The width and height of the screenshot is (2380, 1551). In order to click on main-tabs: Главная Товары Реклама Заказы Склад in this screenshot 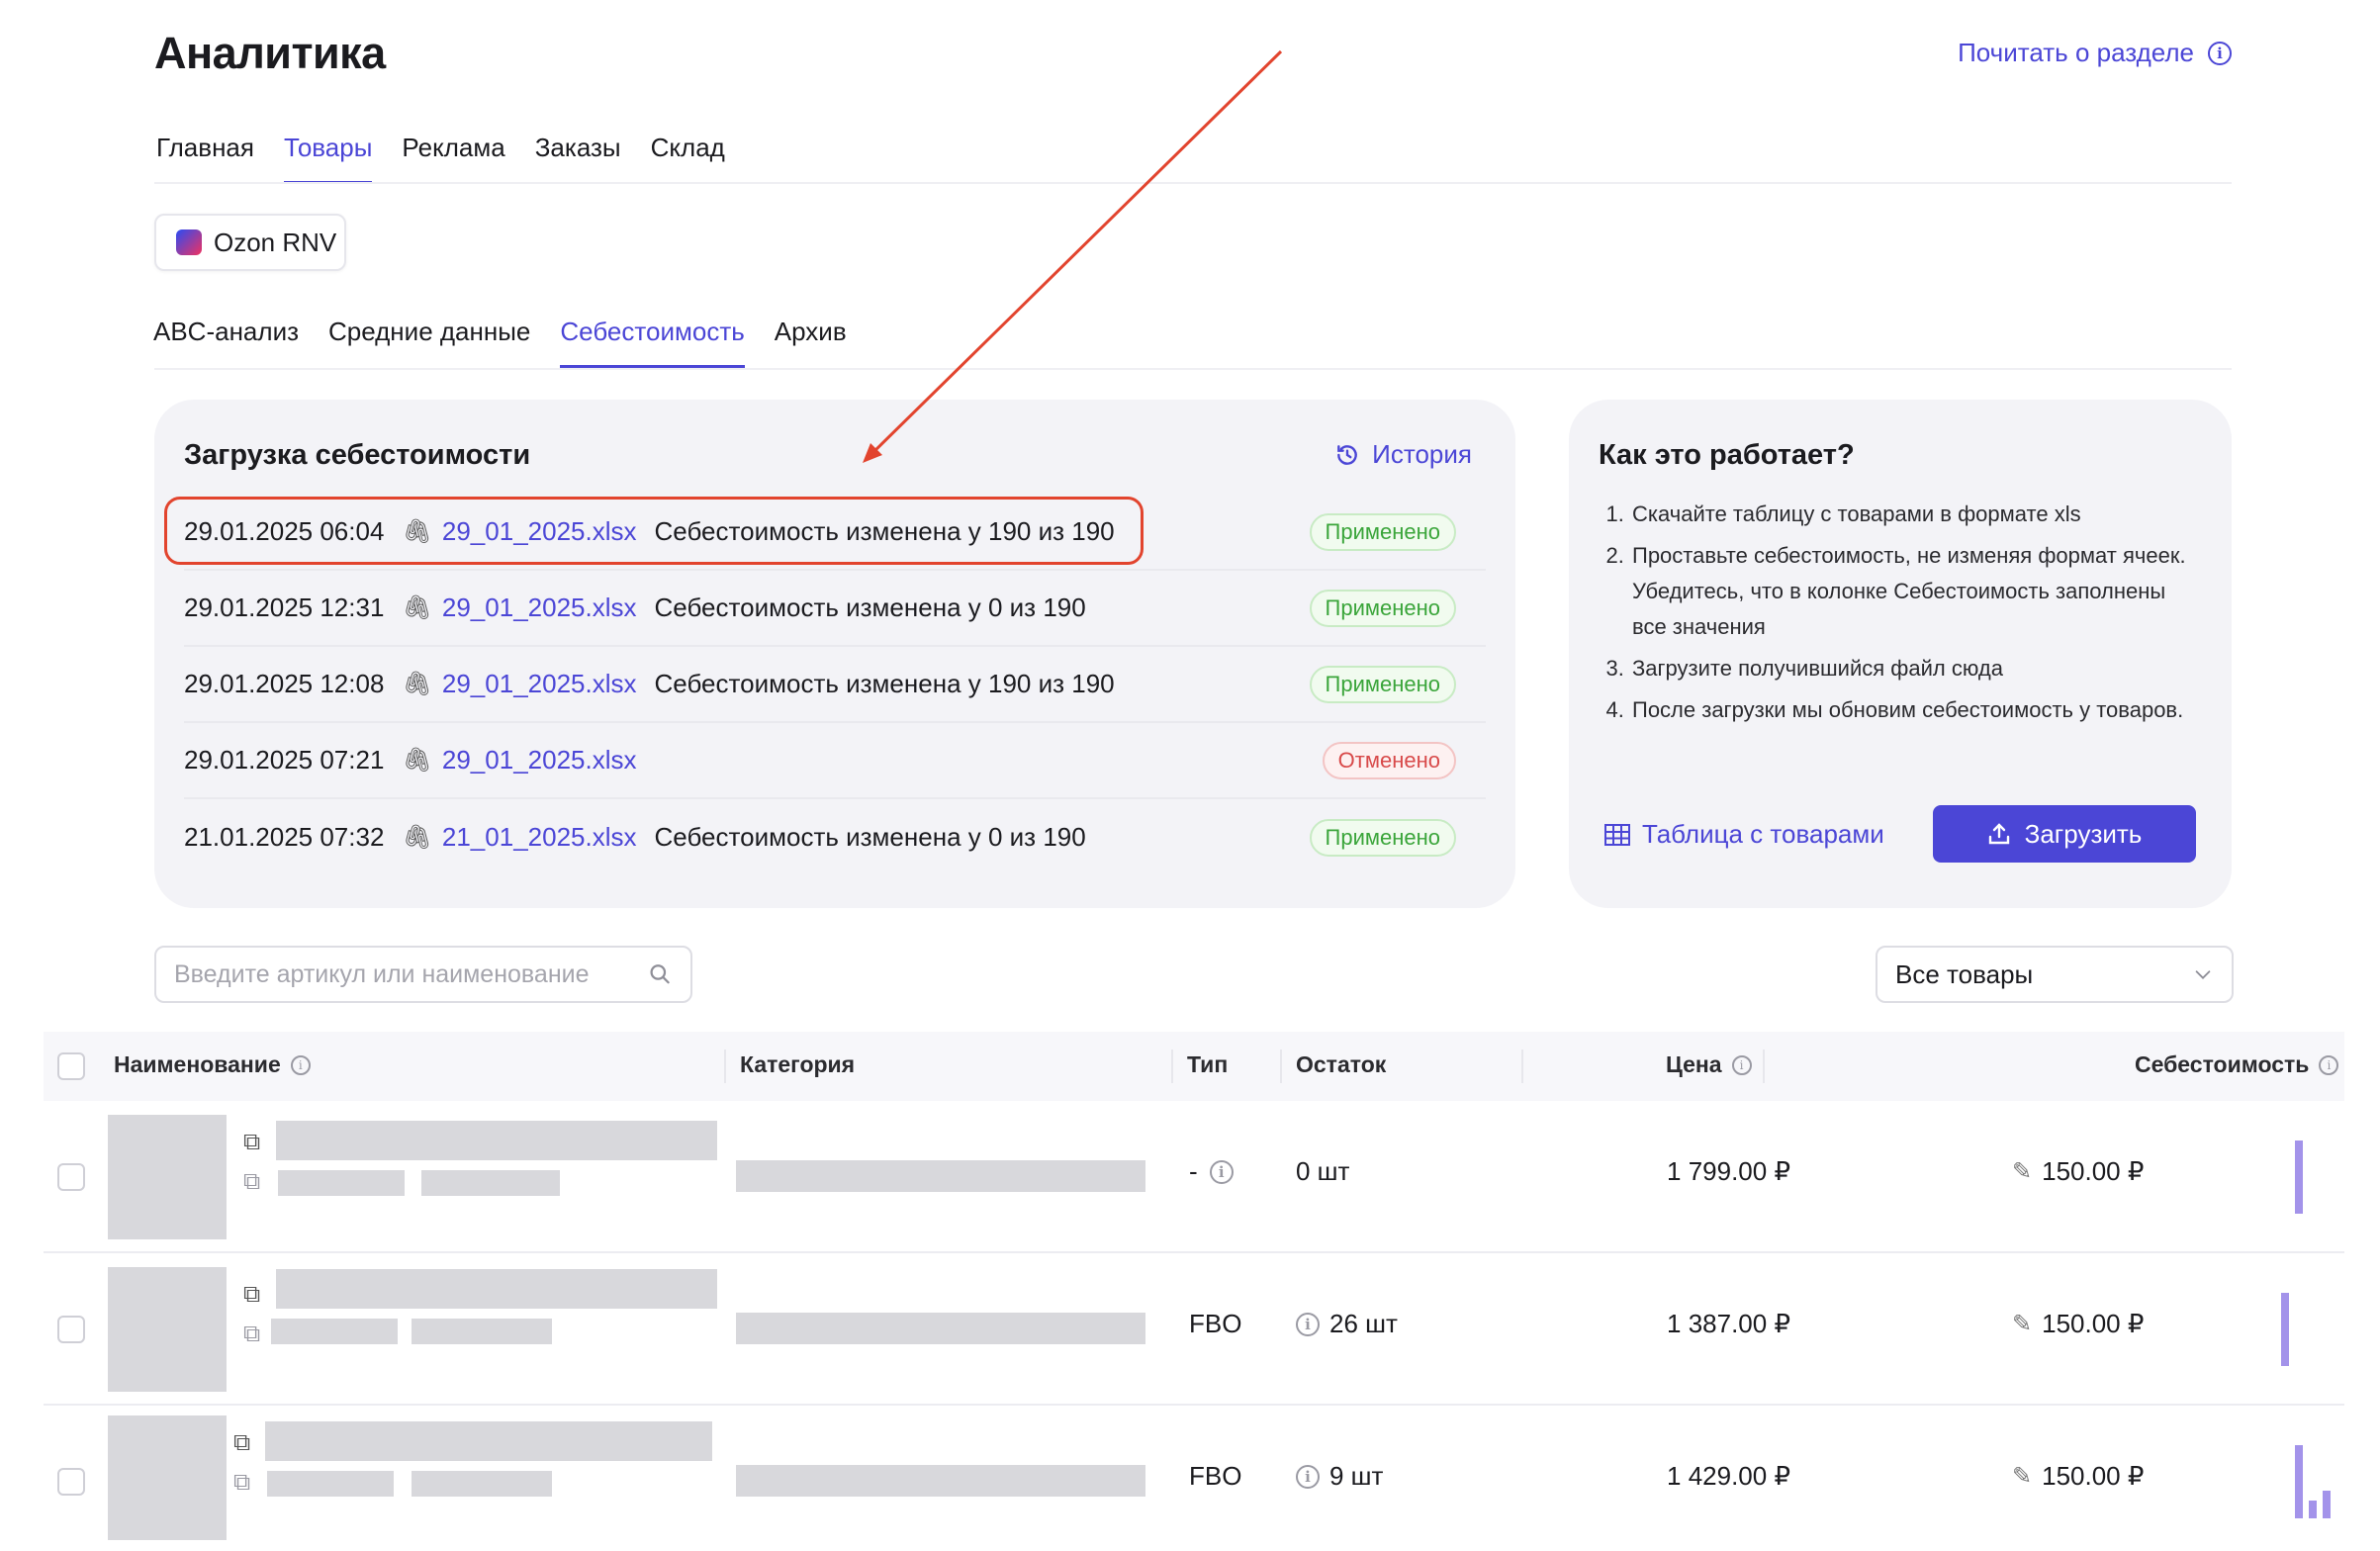, I will do `click(440, 158)`.